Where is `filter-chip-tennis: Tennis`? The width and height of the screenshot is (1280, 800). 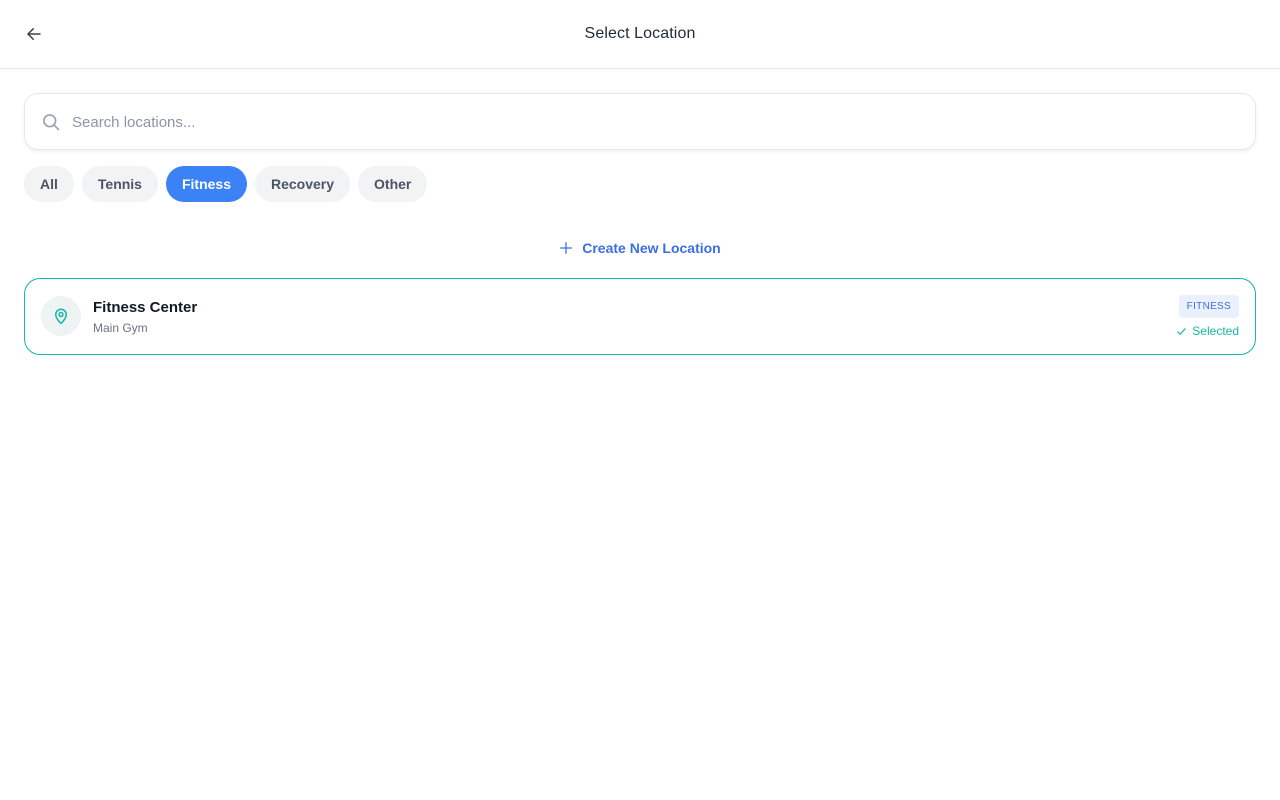 filter-chip-tennis: Tennis is located at coordinates (119, 184).